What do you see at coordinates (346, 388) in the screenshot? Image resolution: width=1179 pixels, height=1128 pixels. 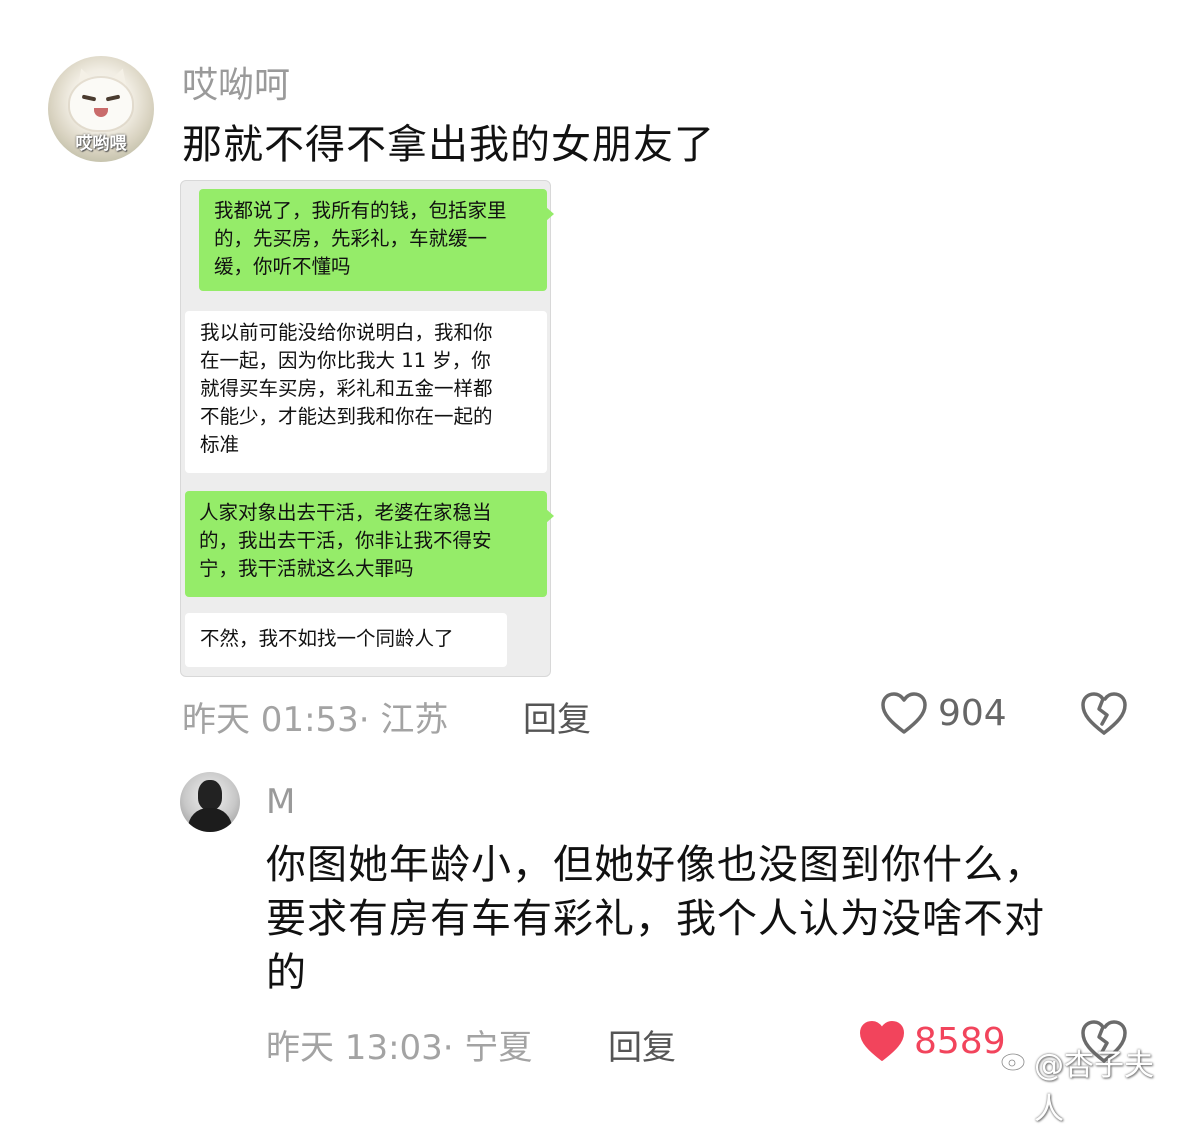 I see `chat-line: 就得买车买房，彩礼和五金一样都` at bounding box center [346, 388].